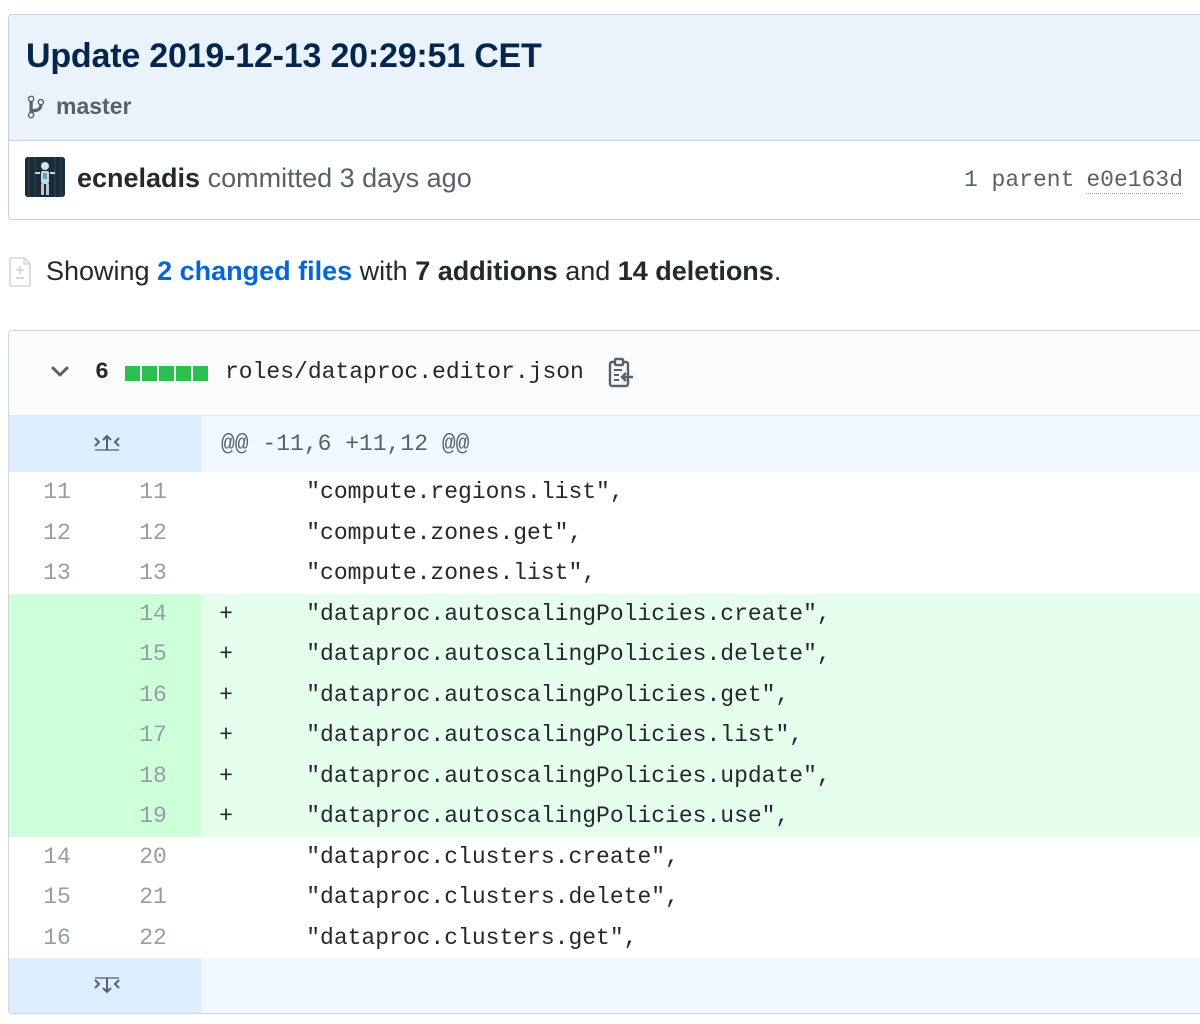  What do you see at coordinates (254, 271) in the screenshot?
I see `changed-files-link: 2 changed files` at bounding box center [254, 271].